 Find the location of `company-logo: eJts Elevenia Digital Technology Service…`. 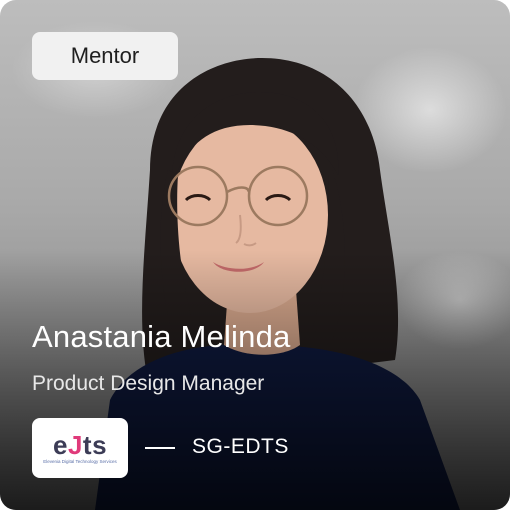

company-logo: eJts Elevenia Digital Technology Service… is located at coordinates (80, 448).